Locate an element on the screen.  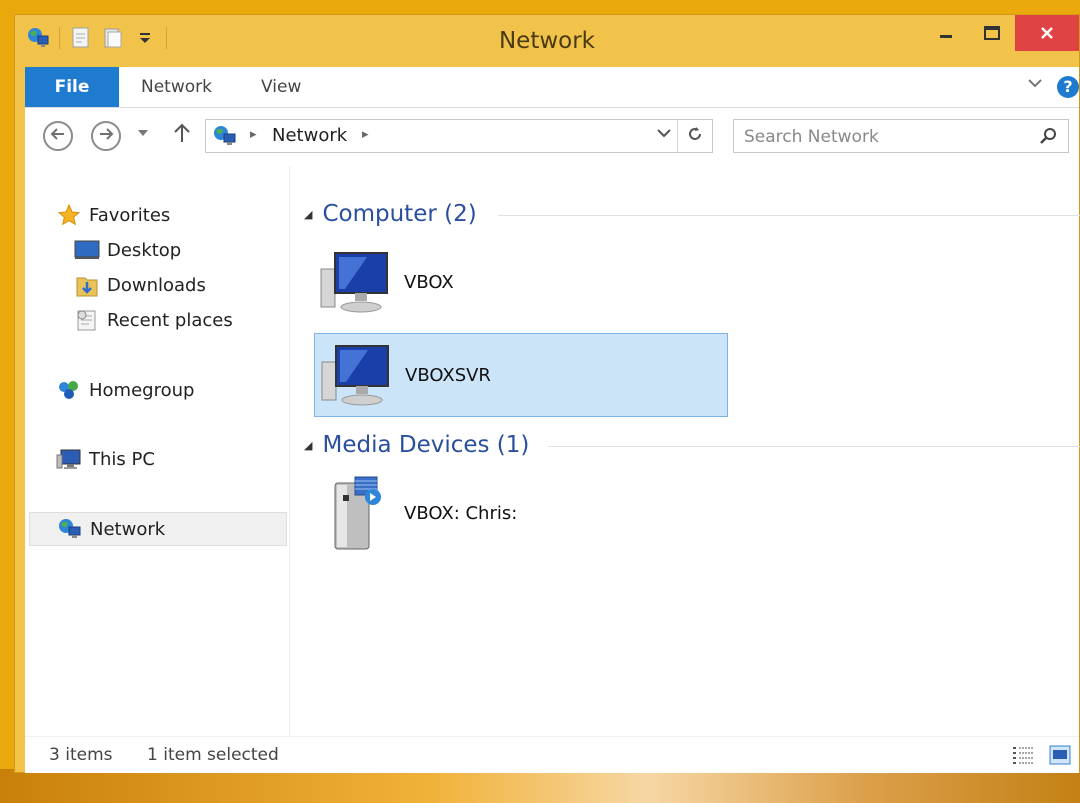
up-icon is located at coordinates (182, 136).